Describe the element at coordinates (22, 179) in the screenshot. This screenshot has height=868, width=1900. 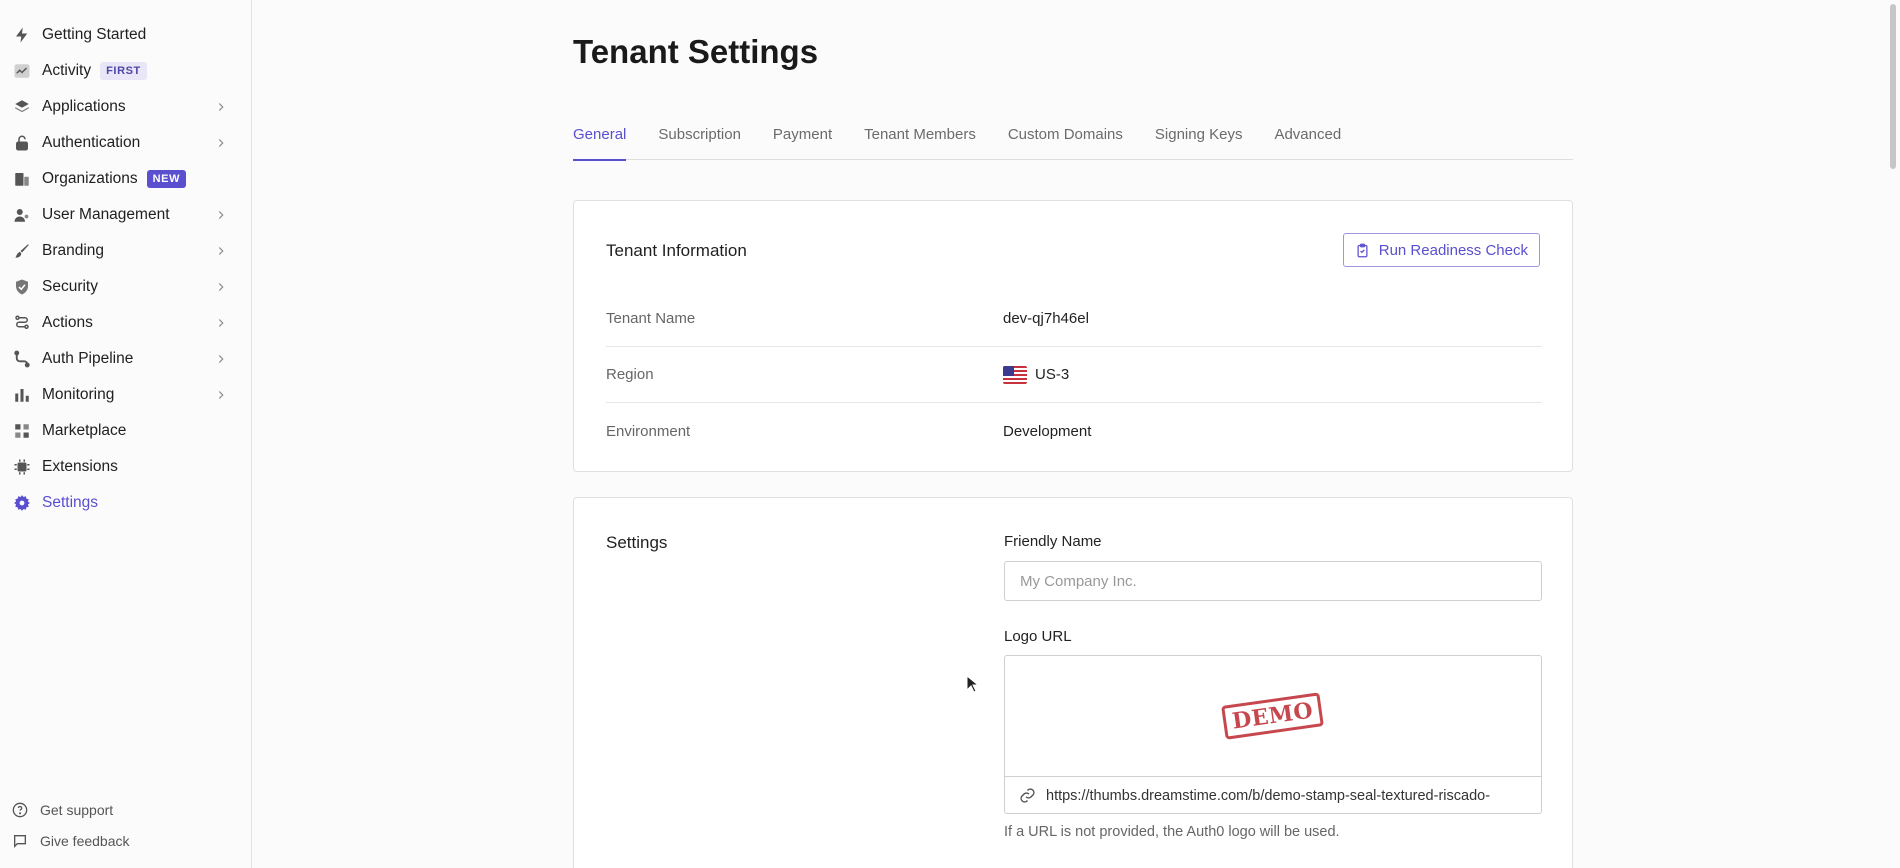
I see `building-icon` at that location.